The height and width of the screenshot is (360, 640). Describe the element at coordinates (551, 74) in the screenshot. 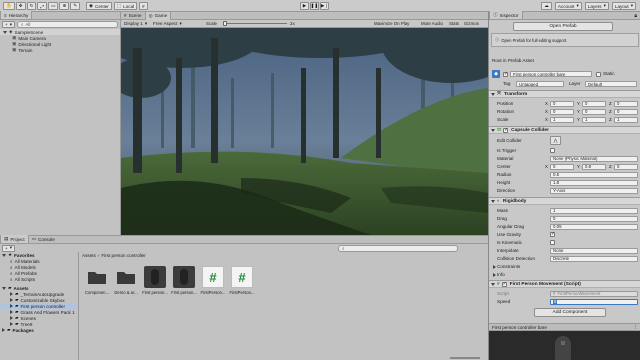

I see `object-name-field: First person controller bare` at that location.